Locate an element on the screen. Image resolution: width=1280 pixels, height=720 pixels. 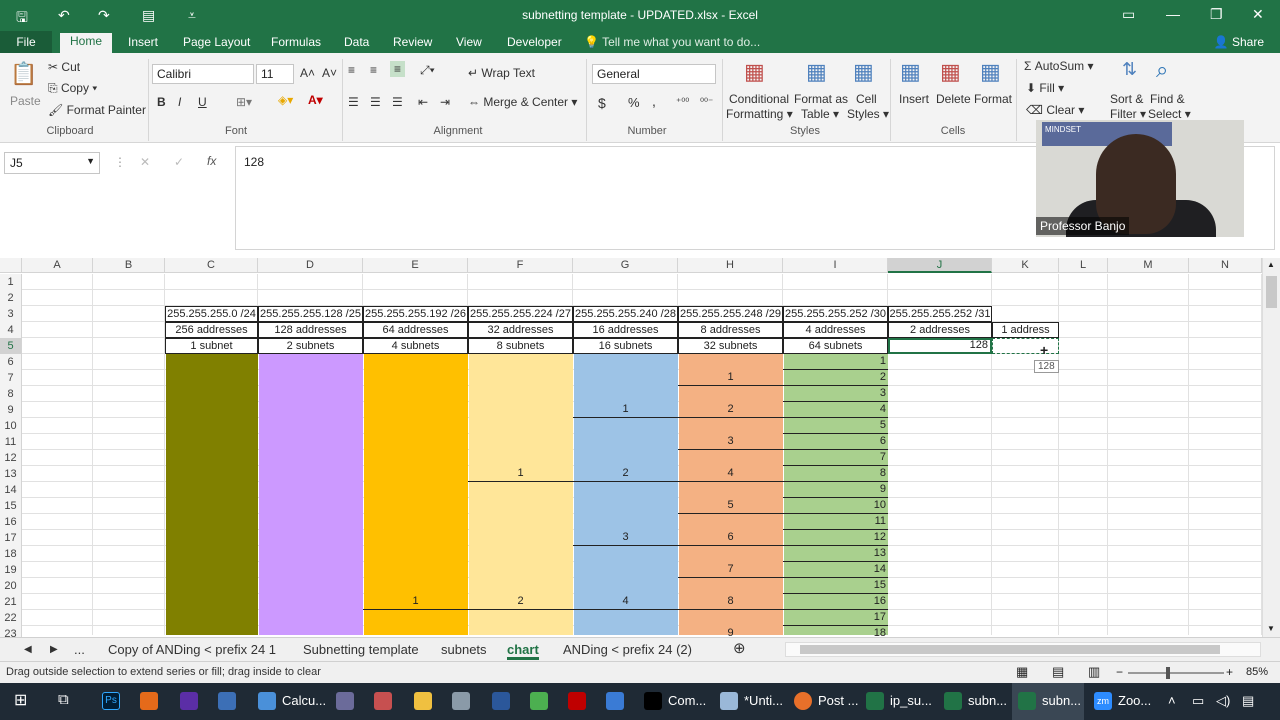
row-header-1: 1 is located at coordinates (11, 282).